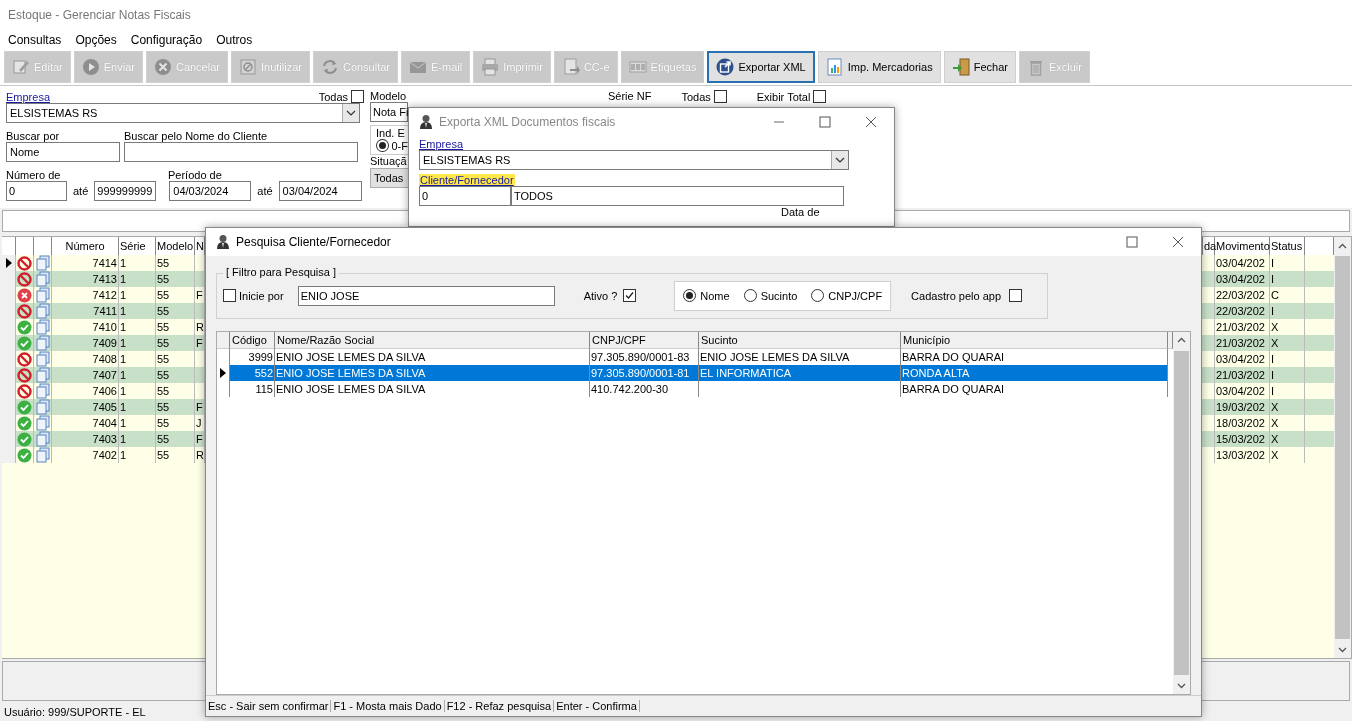  What do you see at coordinates (800, 372) in the screenshot?
I see `table-cell: EL INFORMATICA` at bounding box center [800, 372].